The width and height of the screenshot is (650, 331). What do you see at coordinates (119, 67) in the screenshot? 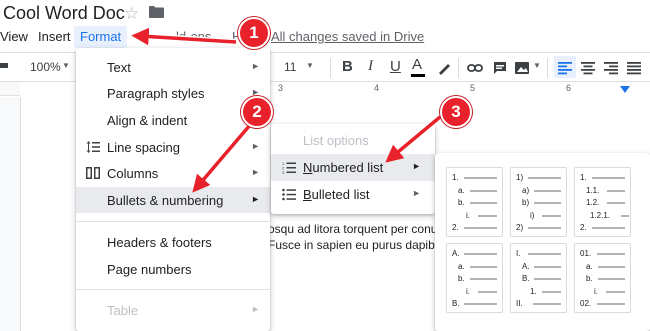
I see `menu-item-label: Text` at bounding box center [119, 67].